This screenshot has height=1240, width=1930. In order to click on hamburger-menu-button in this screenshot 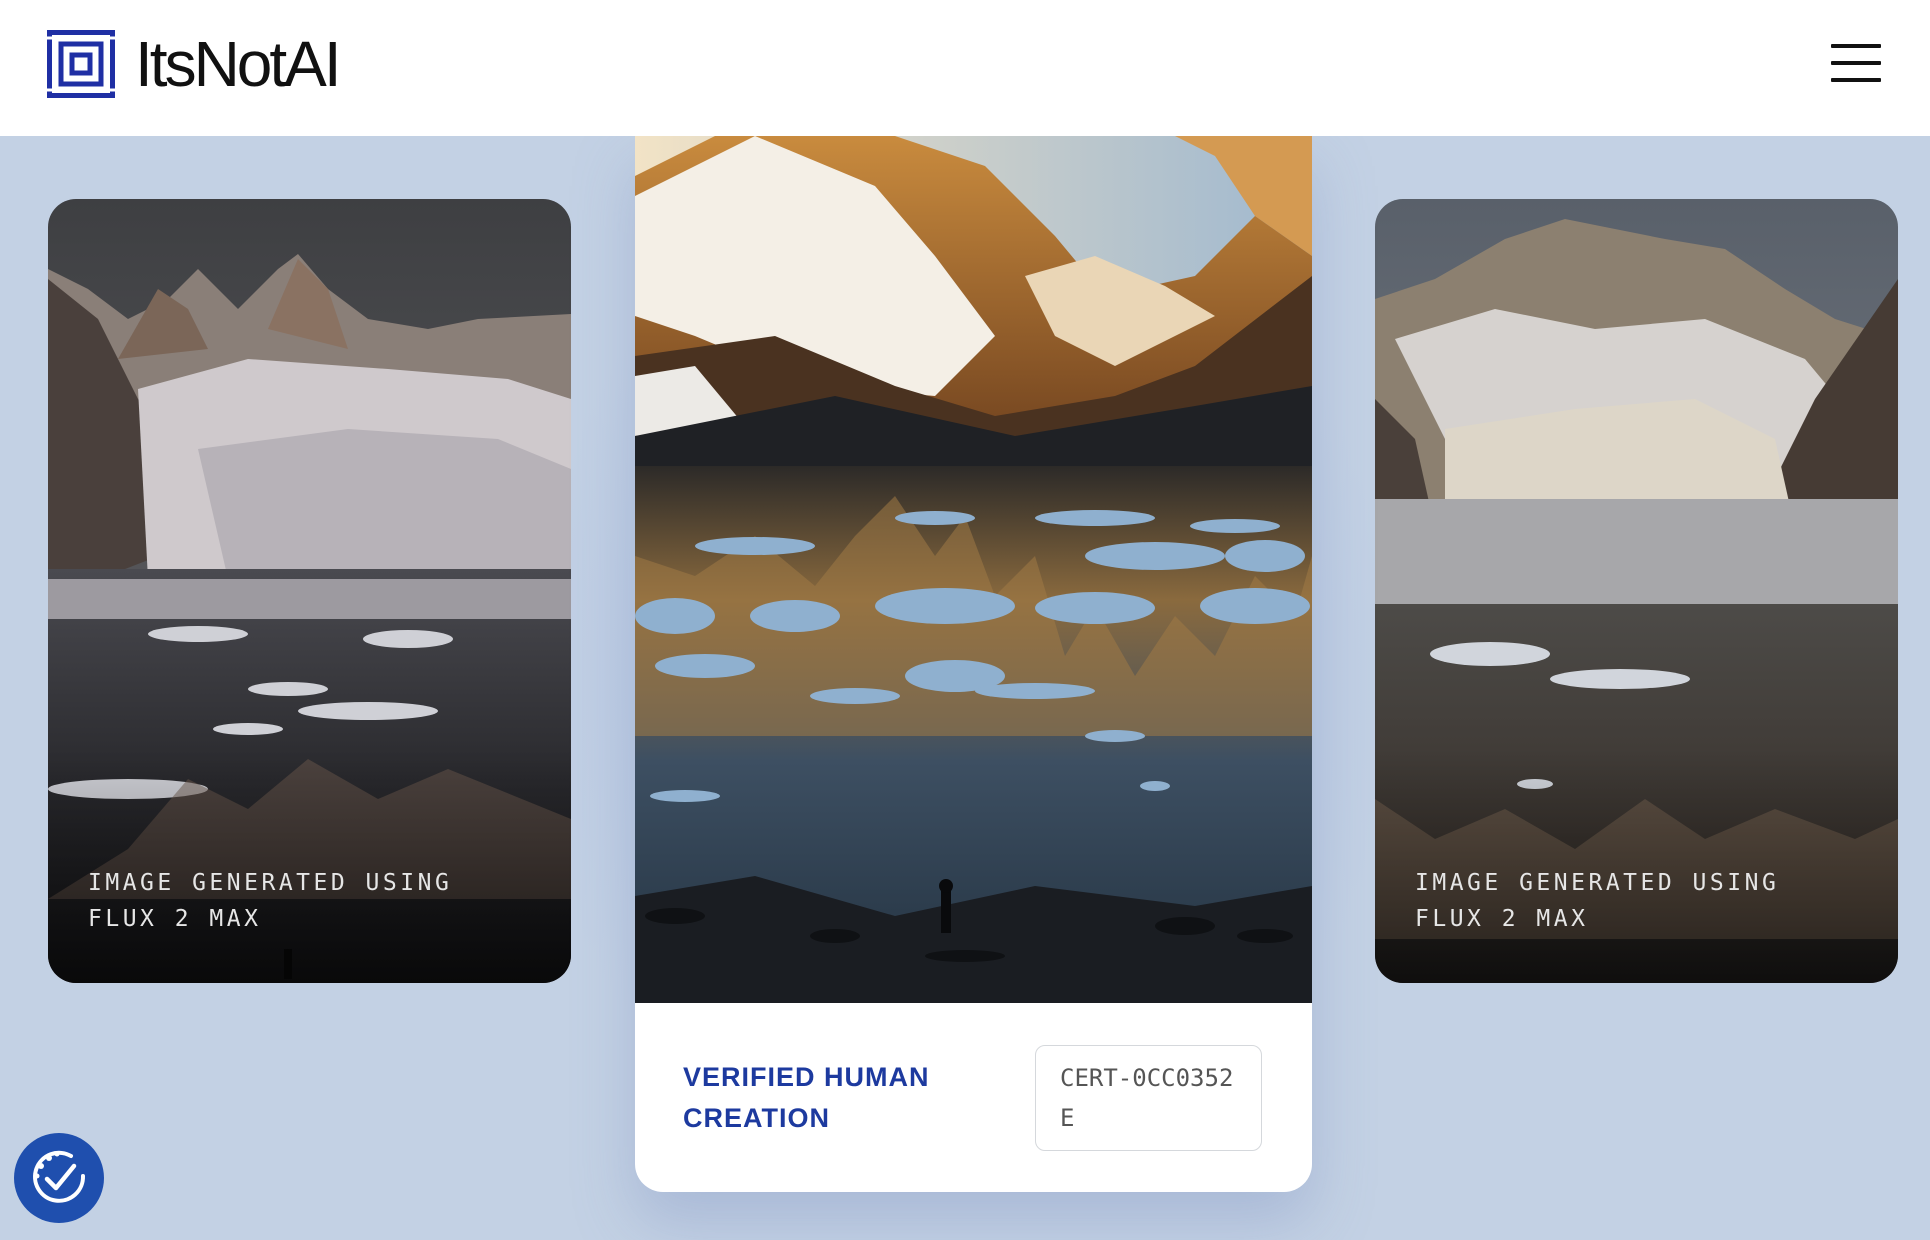, I will do `click(1856, 63)`.